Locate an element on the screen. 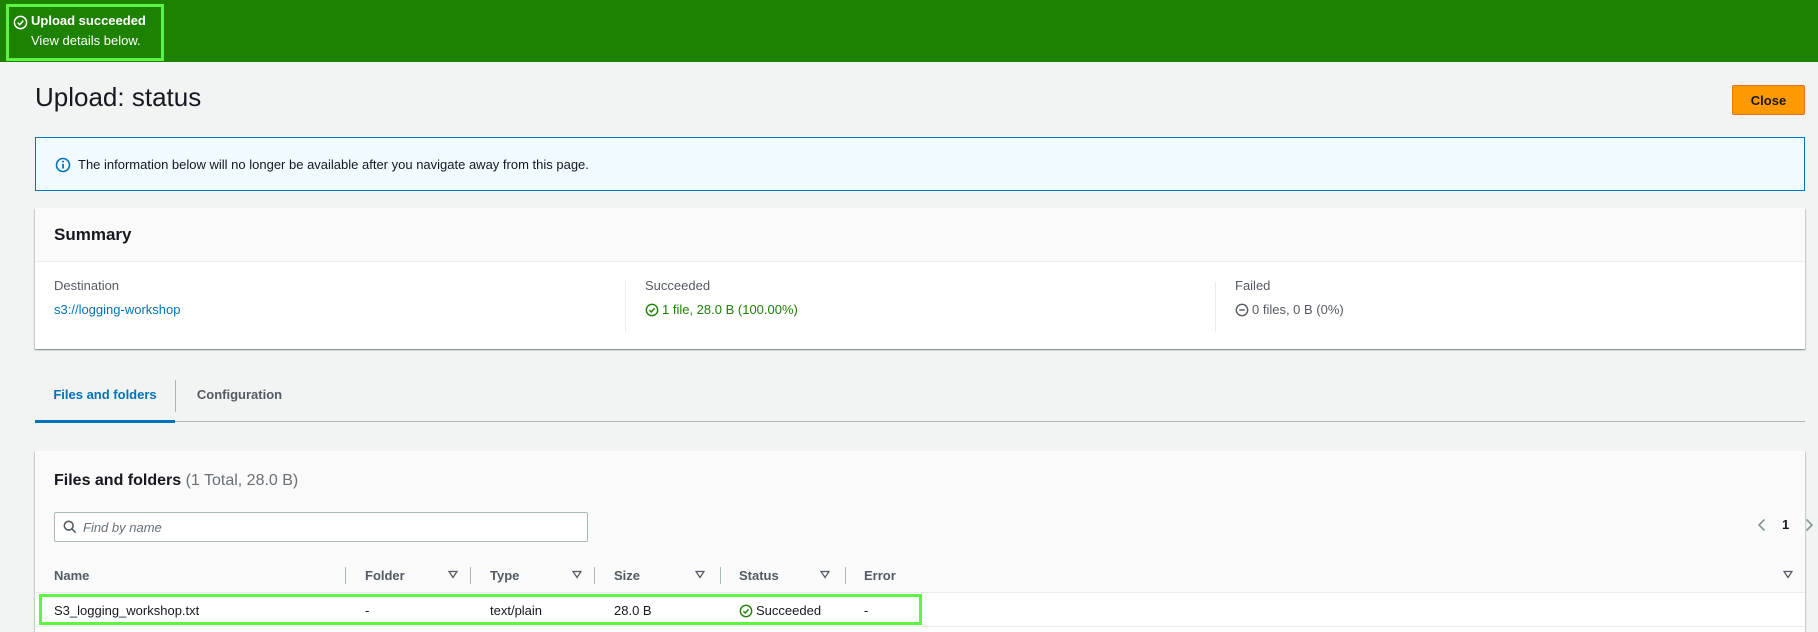 The width and height of the screenshot is (1818, 632). succeeded-value-group: 1 file, 28.0 B (100.00%) is located at coordinates (721, 309).